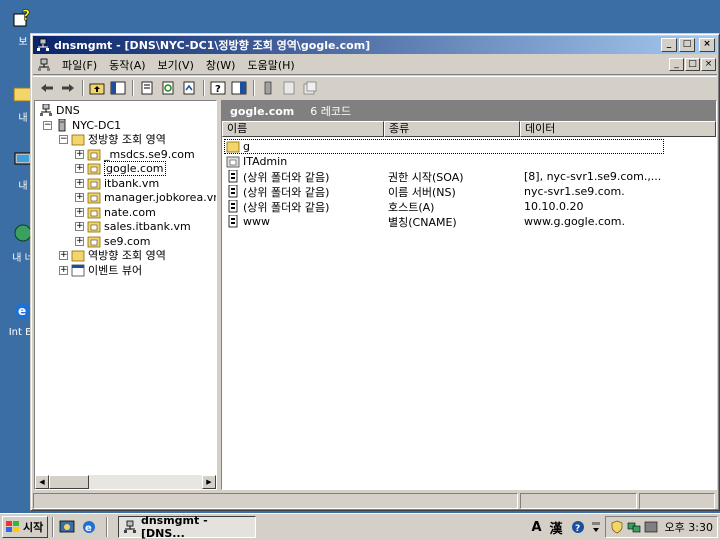 The width and height of the screenshot is (720, 540). What do you see at coordinates (94, 154) in the screenshot?
I see `zone-icon` at bounding box center [94, 154].